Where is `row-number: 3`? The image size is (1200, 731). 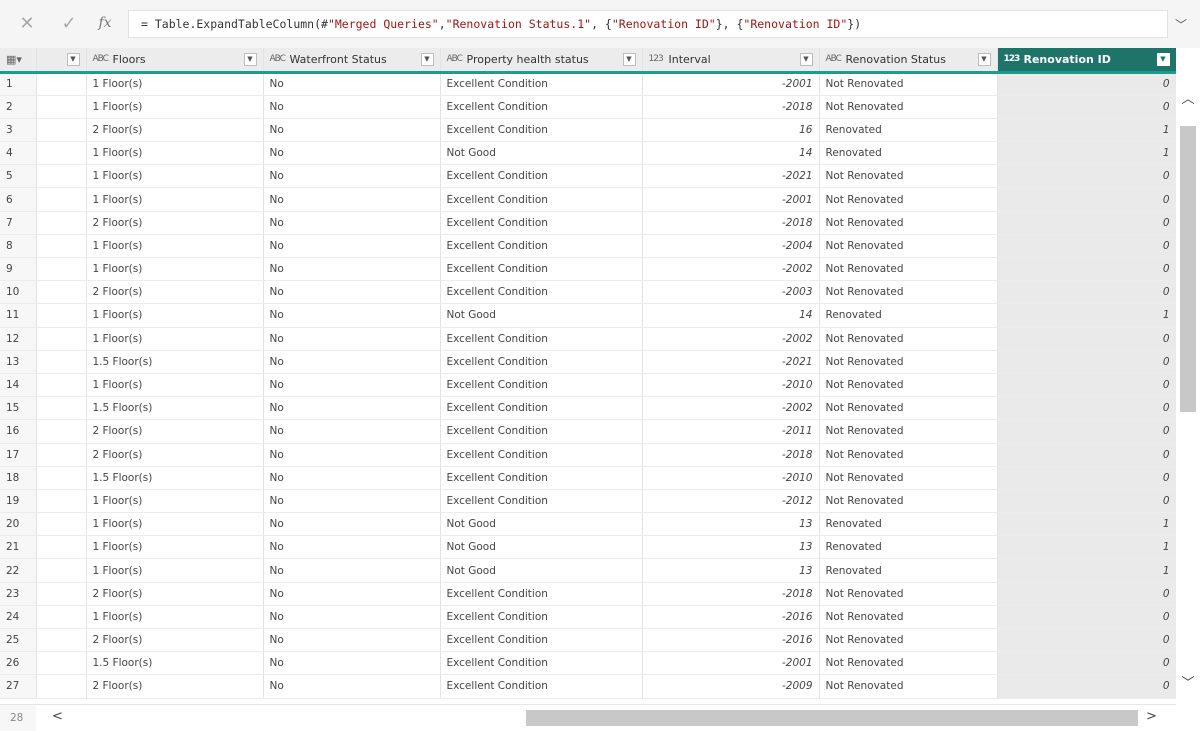 row-number: 3 is located at coordinates (18, 130).